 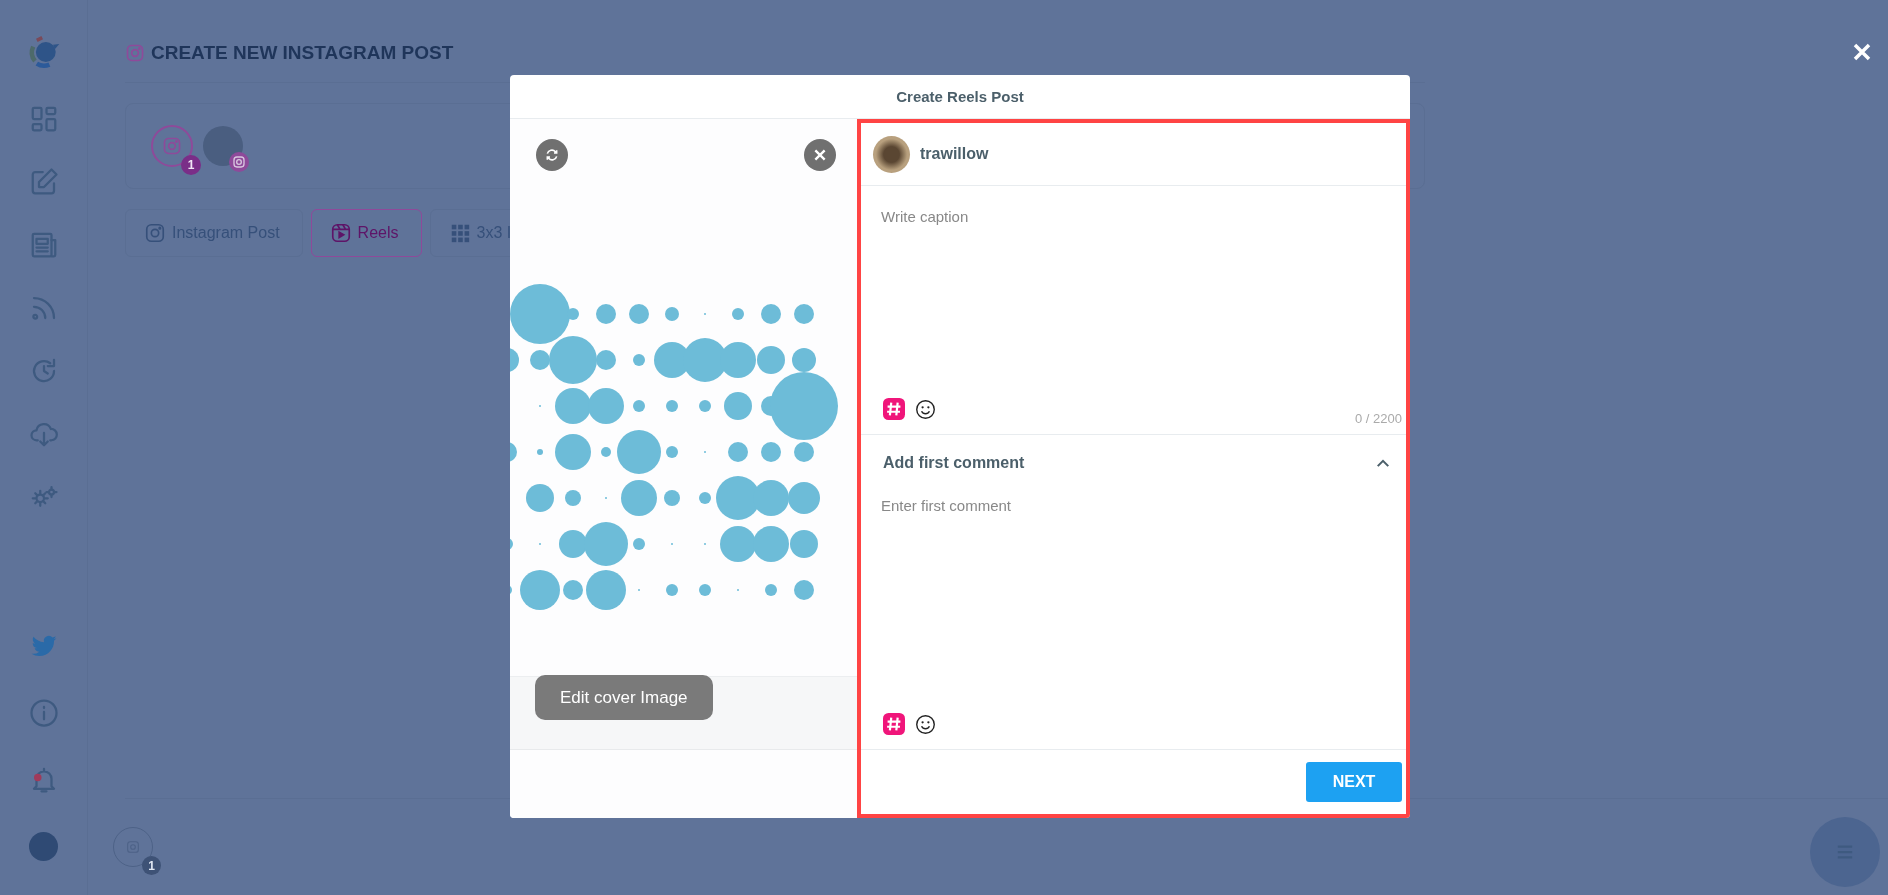 What do you see at coordinates (302, 53) in the screenshot?
I see `page-title: CREATE NEW INSTAGRAM POST` at bounding box center [302, 53].